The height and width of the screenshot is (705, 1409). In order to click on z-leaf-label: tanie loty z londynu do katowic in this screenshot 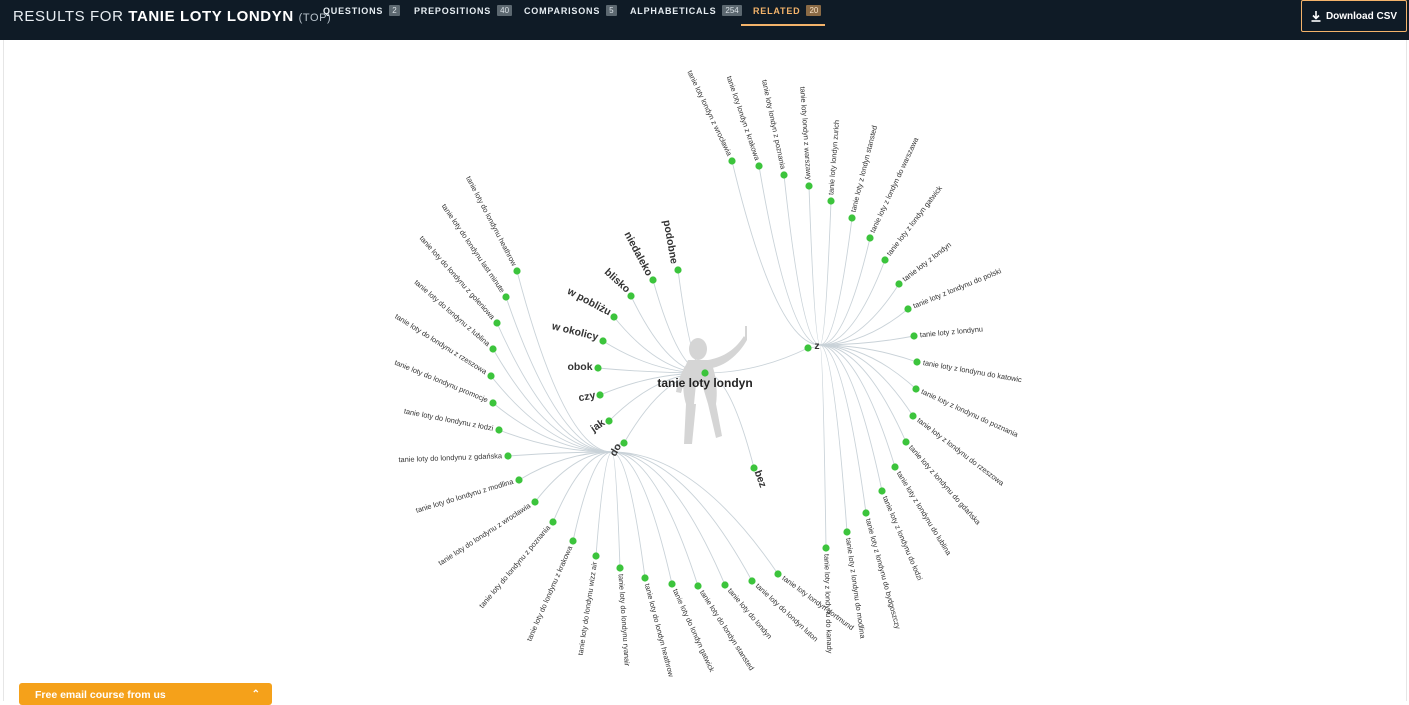, I will do `click(972, 371)`.